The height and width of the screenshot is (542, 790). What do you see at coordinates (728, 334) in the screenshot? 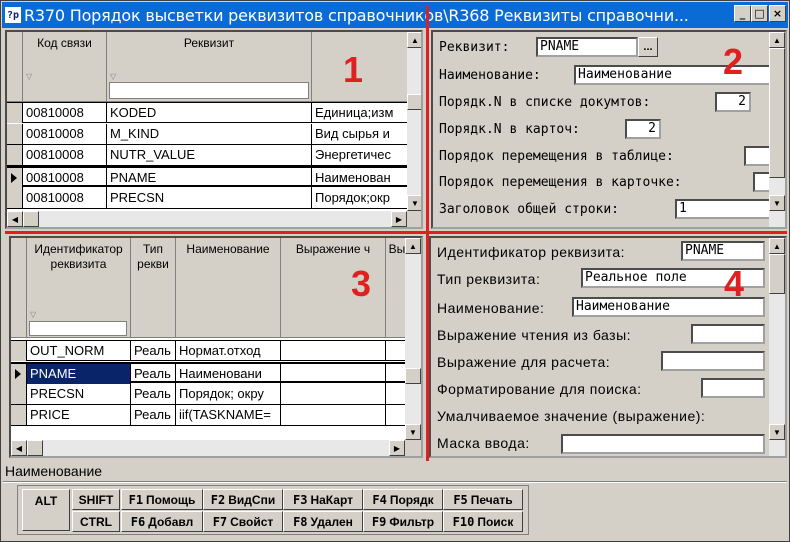
I see `read-expr-field` at bounding box center [728, 334].